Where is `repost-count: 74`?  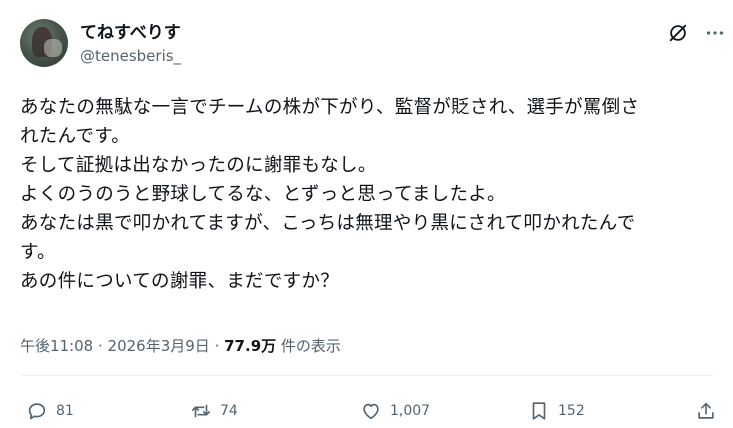
repost-count: 74 is located at coordinates (229, 411).